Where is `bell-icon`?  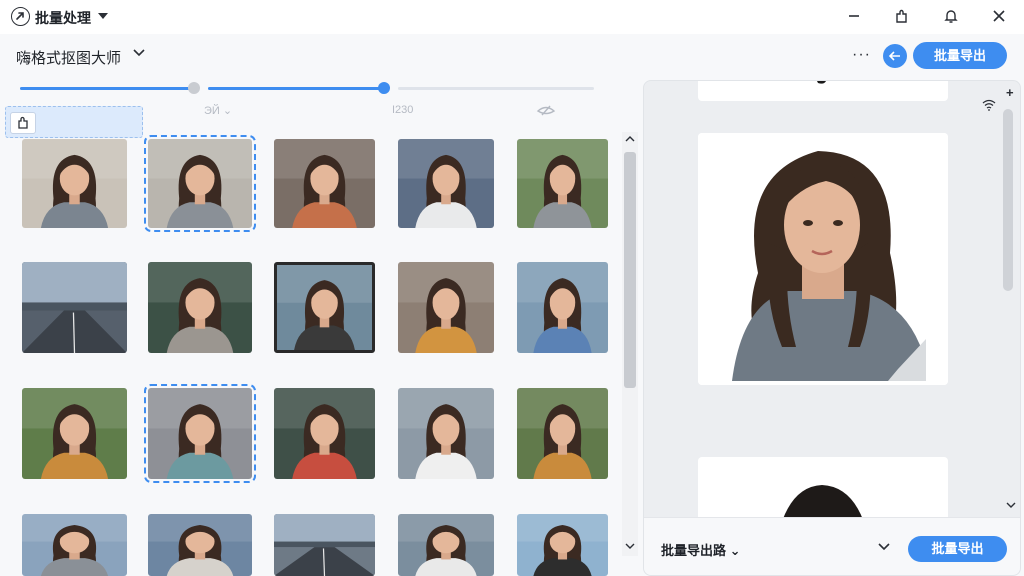 bell-icon is located at coordinates (951, 16).